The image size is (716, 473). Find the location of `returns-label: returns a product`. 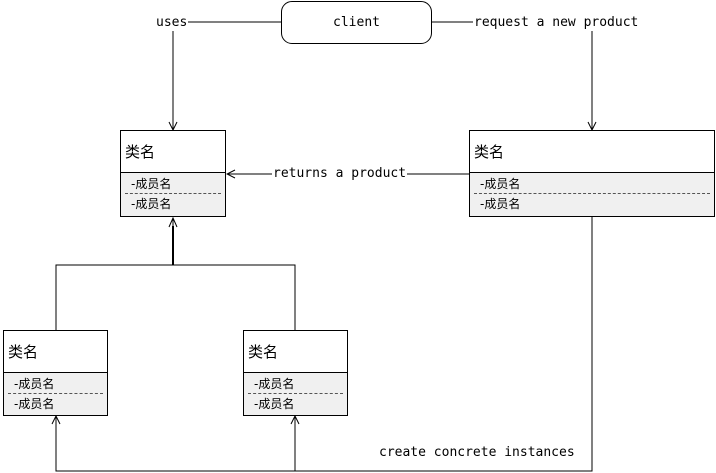

returns-label: returns a product is located at coordinates (340, 174).